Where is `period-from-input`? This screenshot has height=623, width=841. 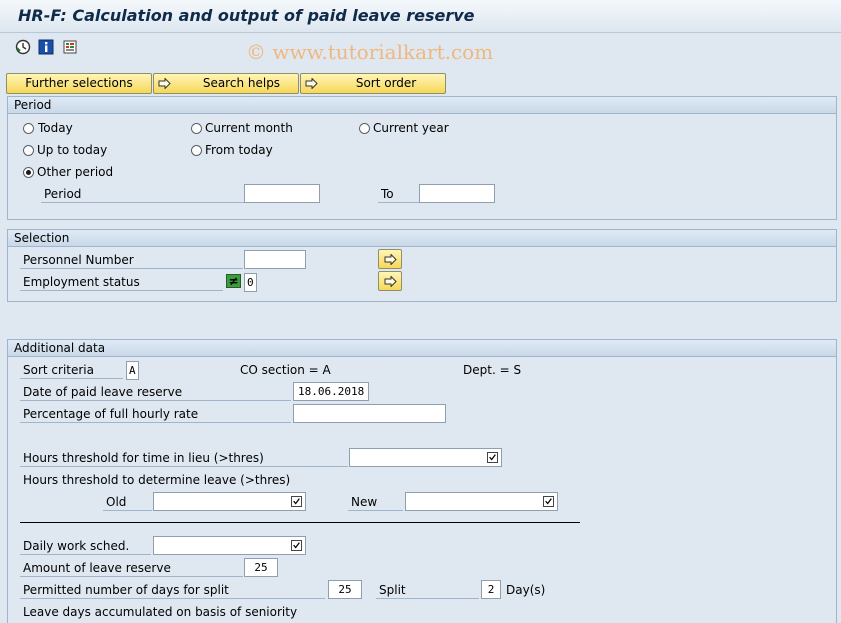
period-from-input is located at coordinates (282, 193).